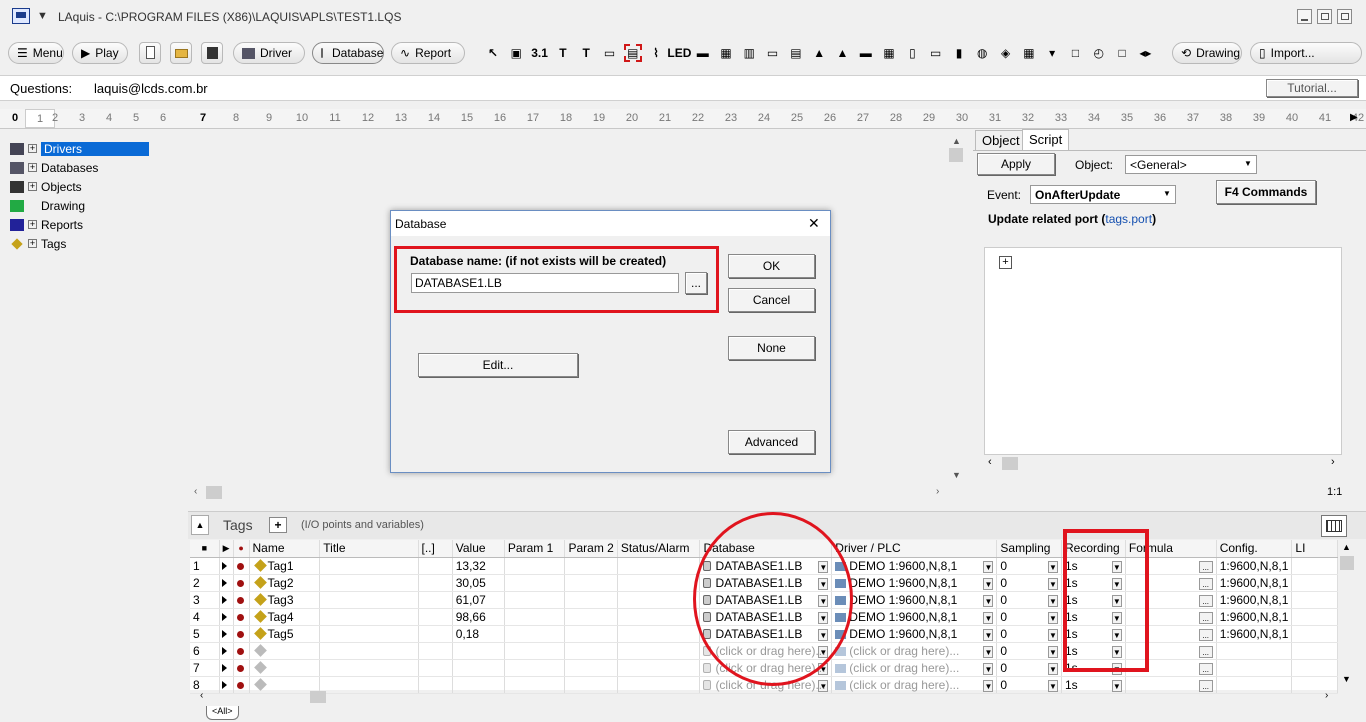  Describe the element at coordinates (36, 53) in the screenshot. I see `menu-button: ☰ Menu` at that location.